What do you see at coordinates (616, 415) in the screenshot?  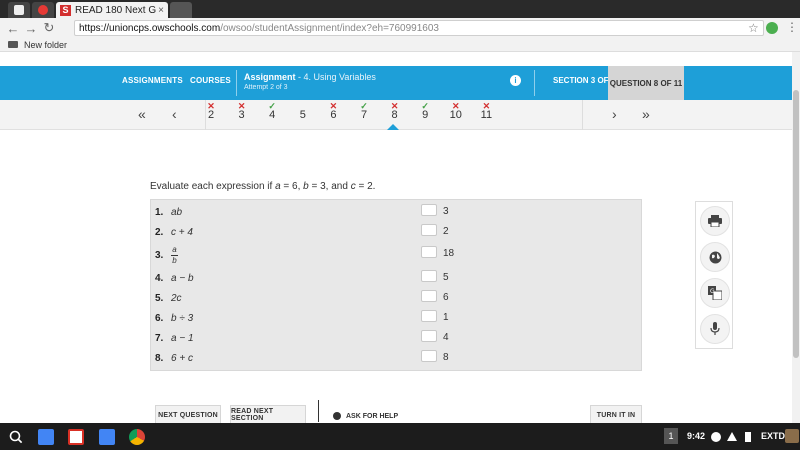 I see `turn-it-in-button: TURN IT IN` at bounding box center [616, 415].